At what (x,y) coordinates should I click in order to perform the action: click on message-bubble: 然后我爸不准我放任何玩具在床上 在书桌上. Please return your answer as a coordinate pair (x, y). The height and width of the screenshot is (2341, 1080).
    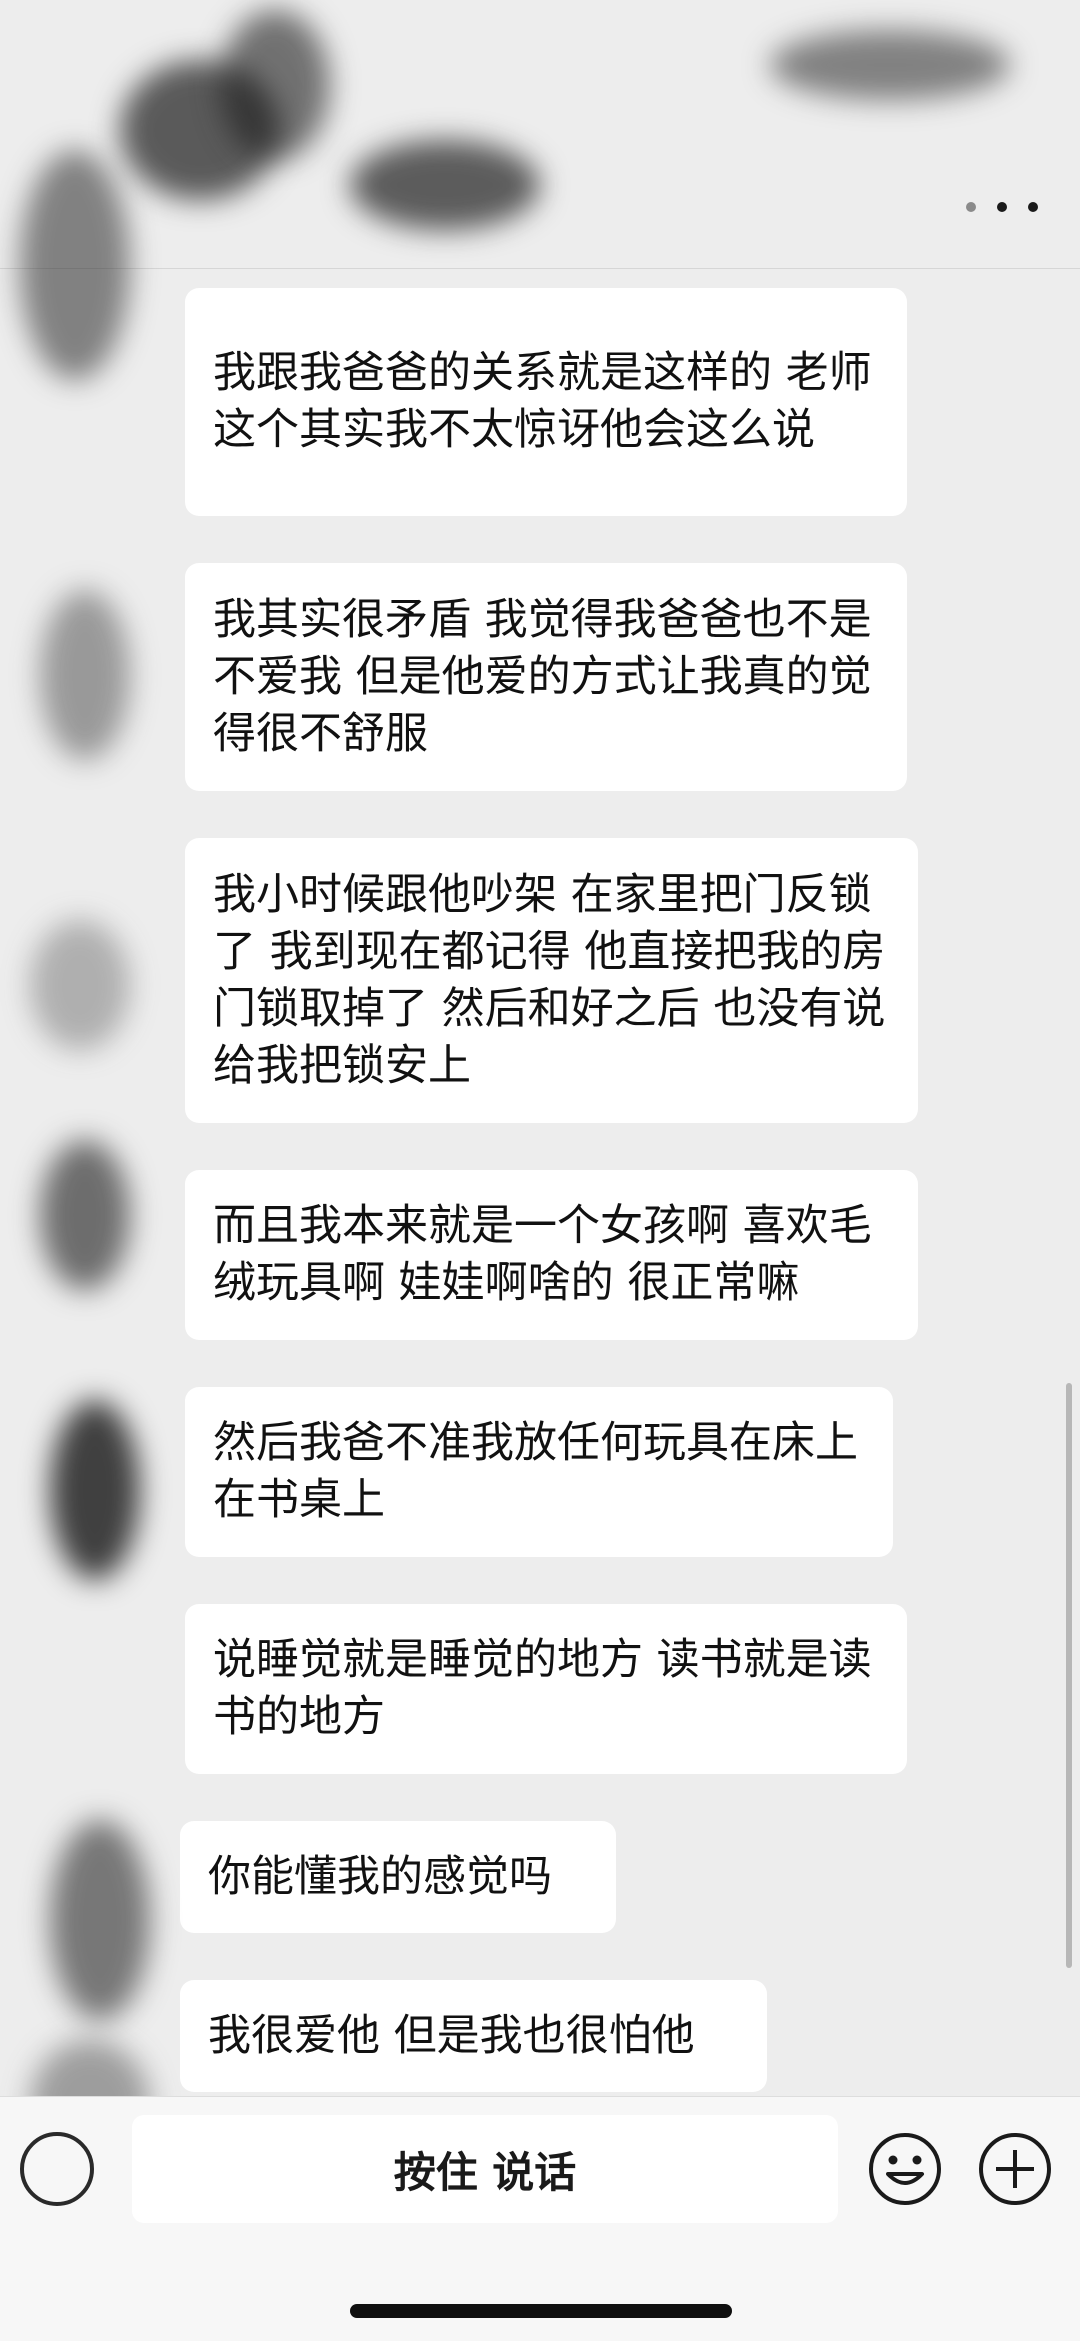
    Looking at the image, I should click on (539, 1472).